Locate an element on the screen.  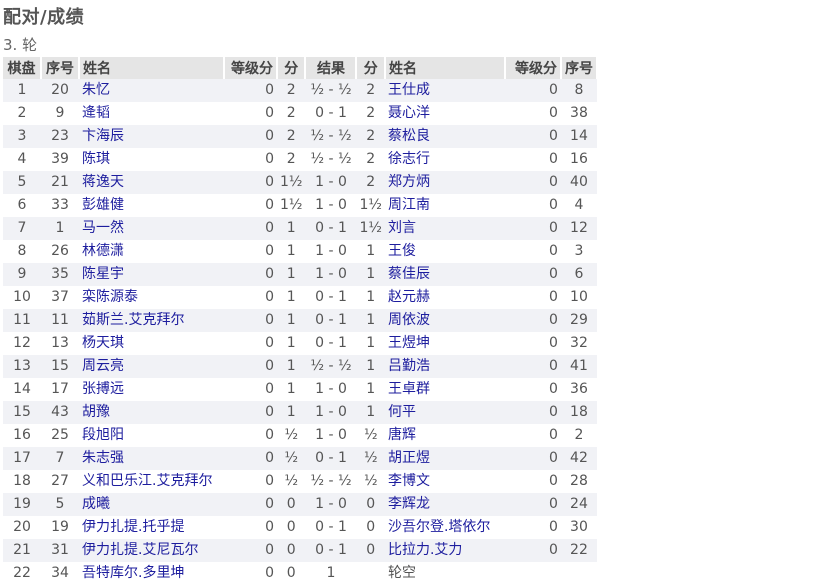
board-number: 3 is located at coordinates (22, 136).